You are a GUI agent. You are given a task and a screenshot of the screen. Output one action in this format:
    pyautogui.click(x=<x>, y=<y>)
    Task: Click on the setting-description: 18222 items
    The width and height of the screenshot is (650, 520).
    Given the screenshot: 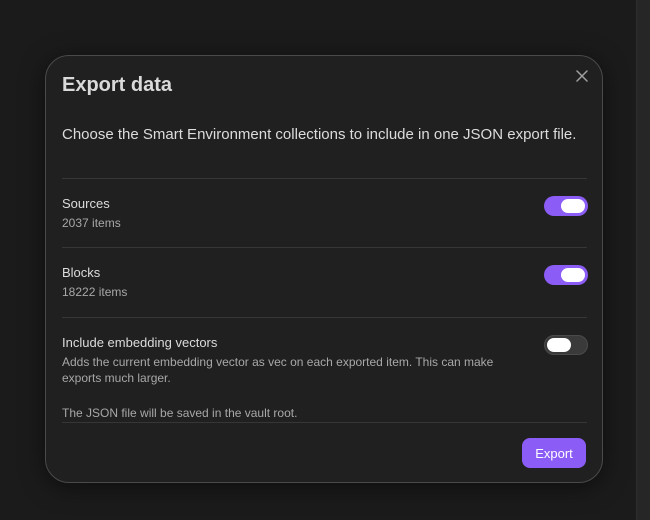 What is the action you would take?
    pyautogui.click(x=95, y=292)
    